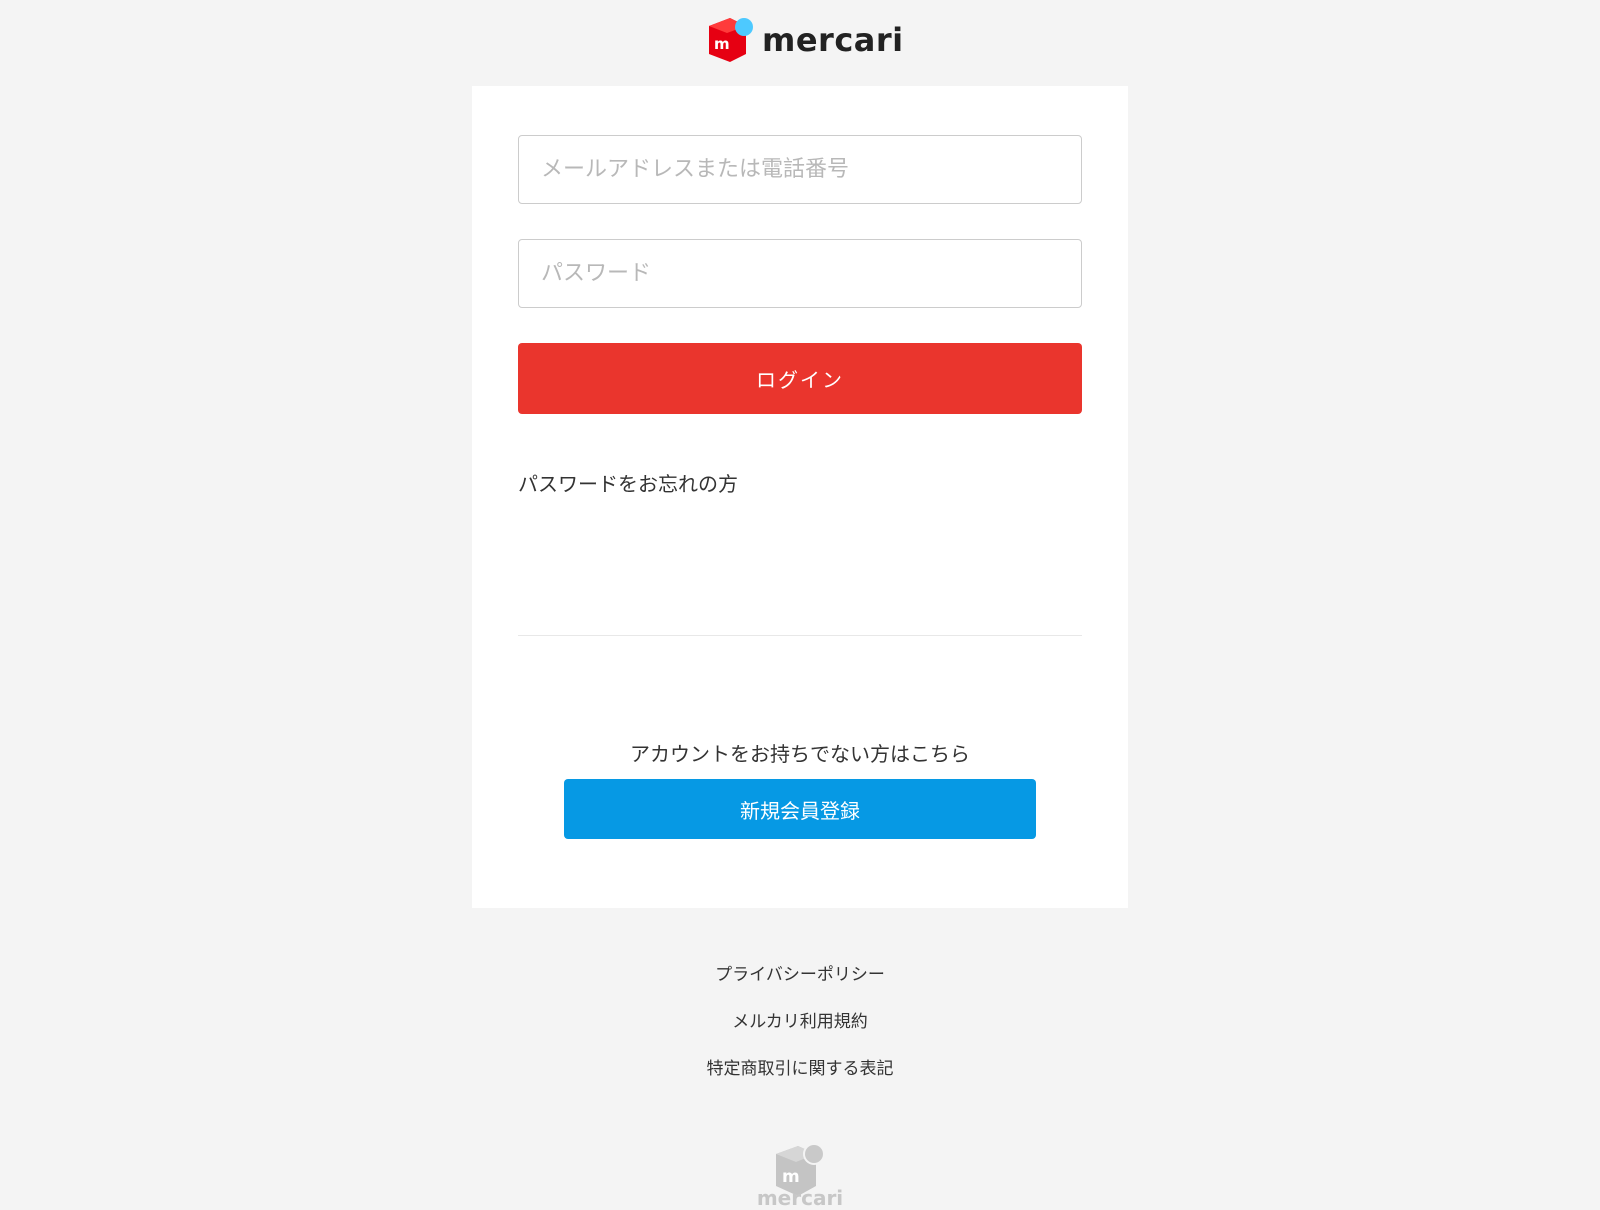 The width and height of the screenshot is (1600, 1210). I want to click on email-or-phone-input, so click(800, 169).